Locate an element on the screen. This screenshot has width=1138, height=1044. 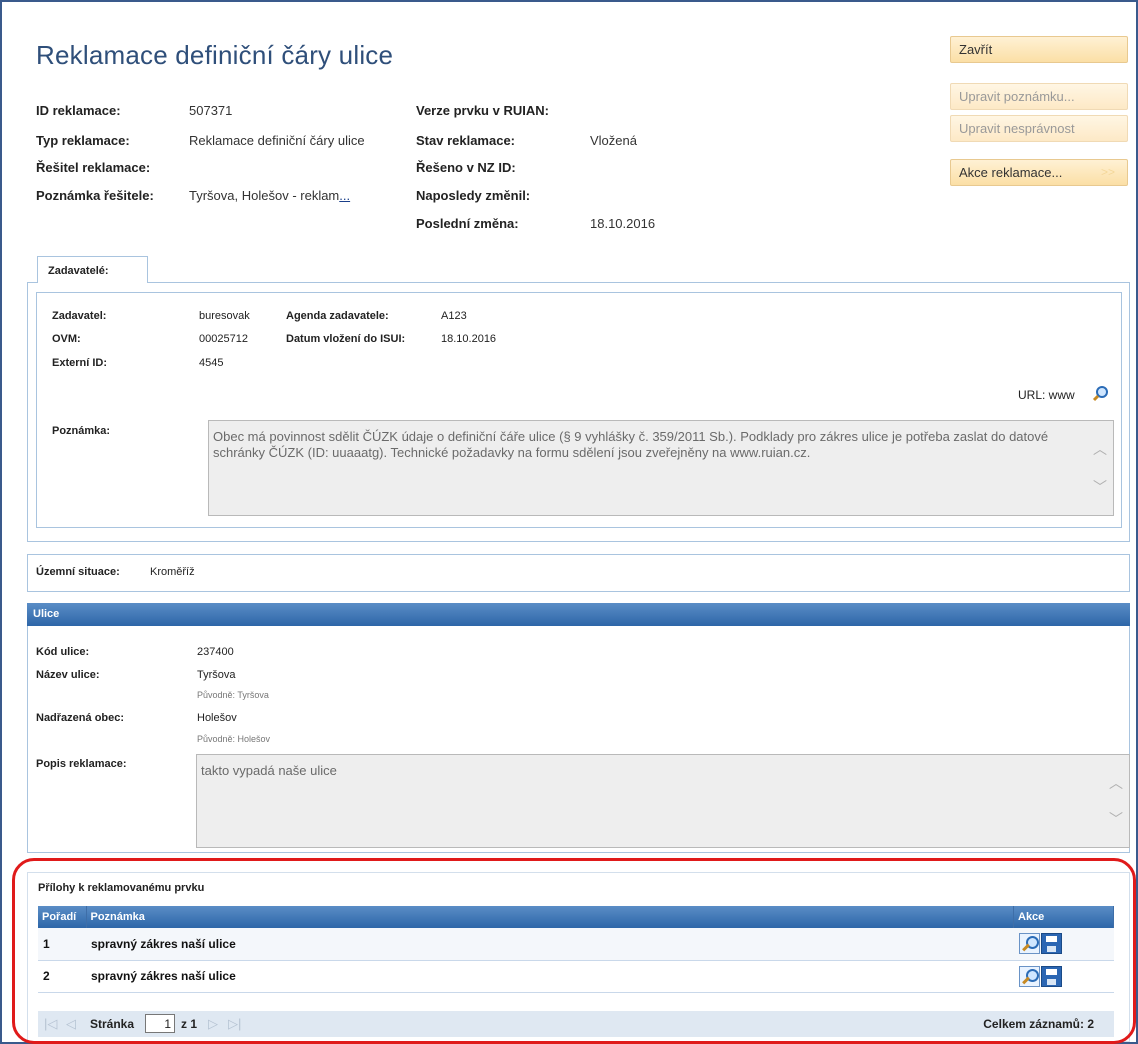
resitel-label: Řešitel reklamace: is located at coordinates (93, 167).